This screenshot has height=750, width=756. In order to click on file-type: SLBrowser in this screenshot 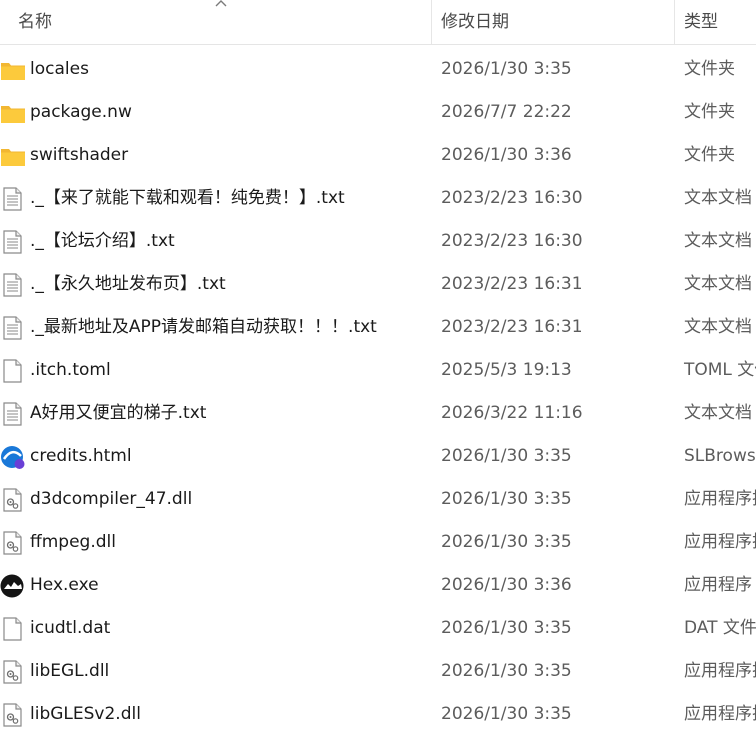, I will do `click(720, 456)`.